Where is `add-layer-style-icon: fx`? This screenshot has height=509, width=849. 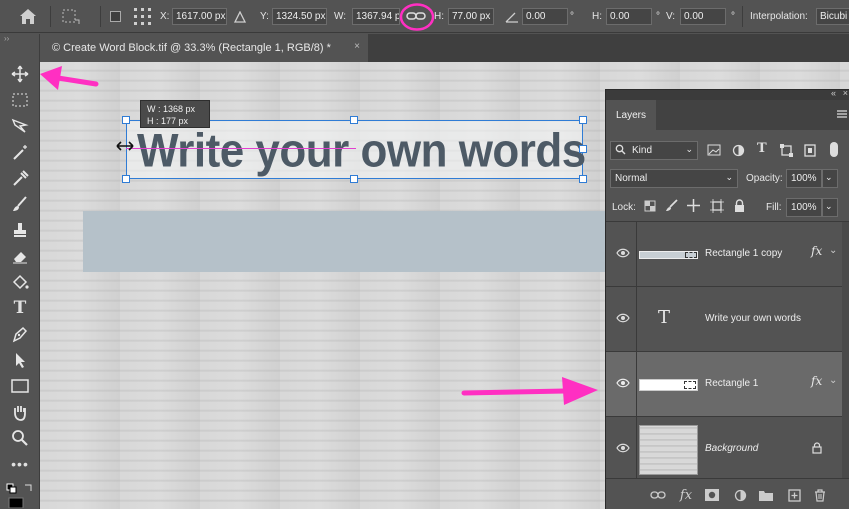
add-layer-style-icon: fx is located at coordinates (686, 495).